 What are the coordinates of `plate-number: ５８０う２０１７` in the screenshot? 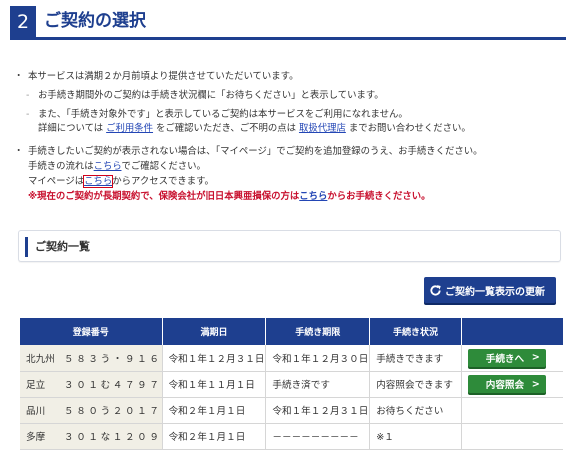 It's located at (113, 411).